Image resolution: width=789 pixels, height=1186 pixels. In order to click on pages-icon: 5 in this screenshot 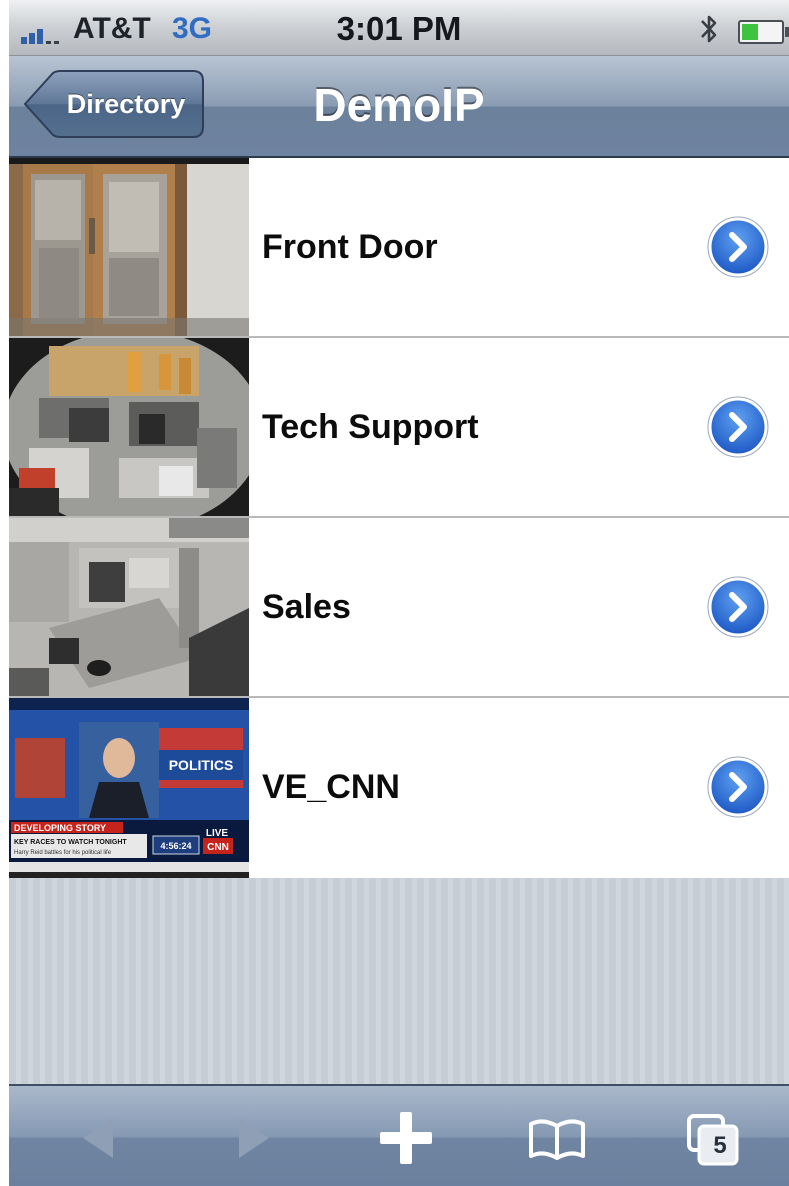, I will do `click(713, 1138)`.